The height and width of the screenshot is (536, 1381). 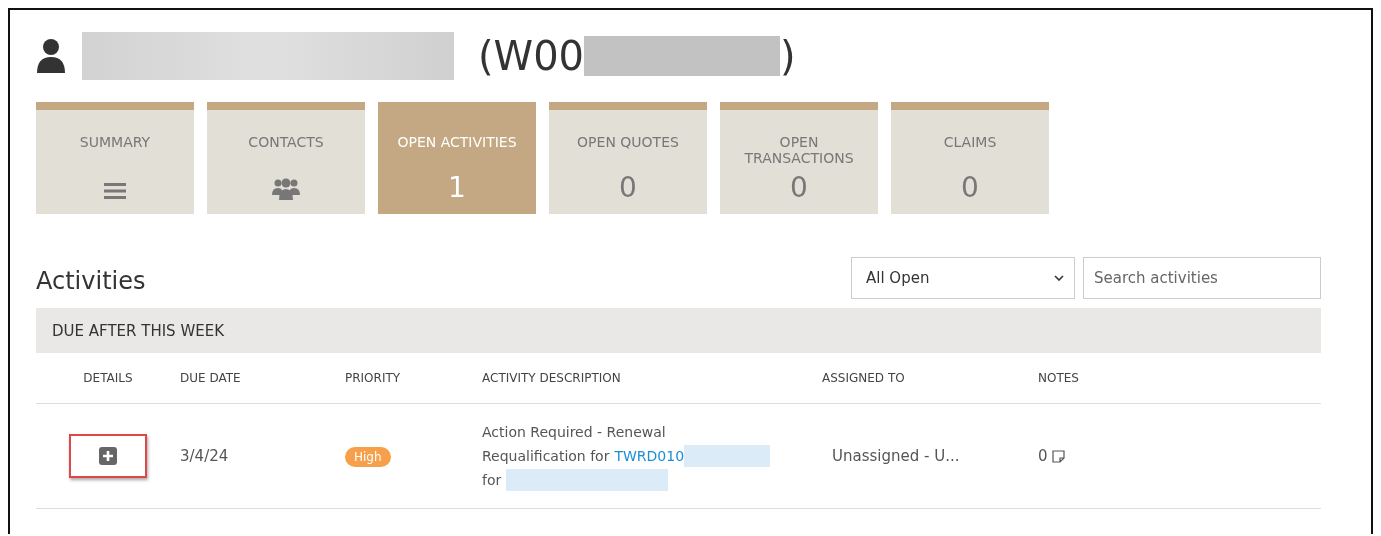 I want to click on activity-description: for, so click(x=492, y=480).